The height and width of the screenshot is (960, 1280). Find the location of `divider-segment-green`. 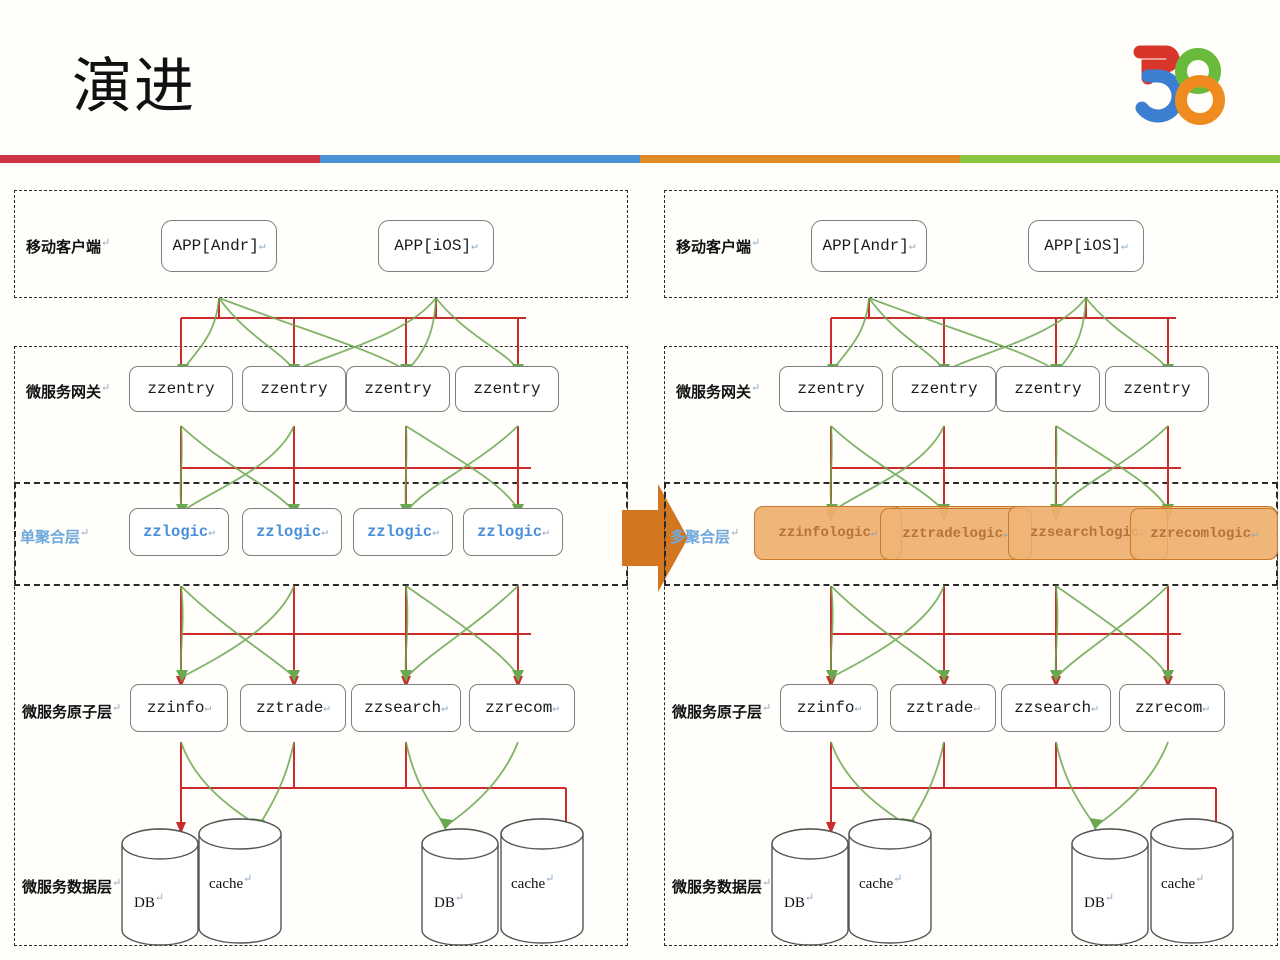

divider-segment-green is located at coordinates (1120, 159).